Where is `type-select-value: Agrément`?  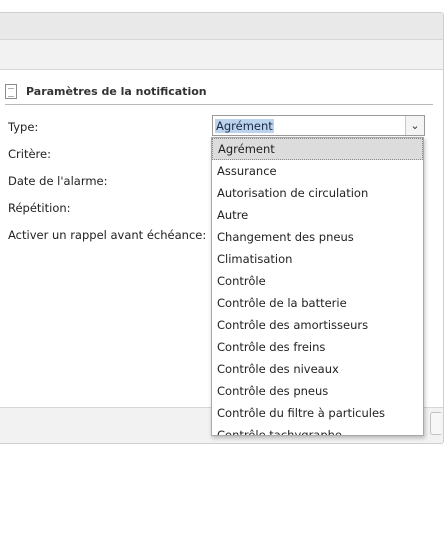 type-select-value: Agrément is located at coordinates (244, 126).